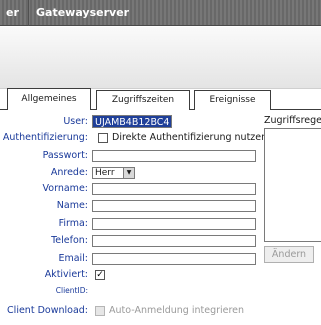 Image resolution: width=321 pixels, height=325 pixels. What do you see at coordinates (174, 156) in the screenshot?
I see `password-field` at bounding box center [174, 156].